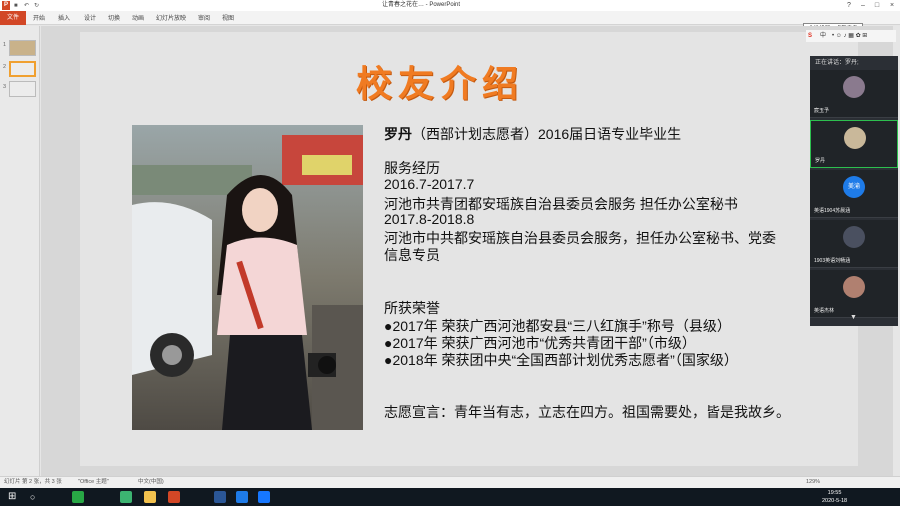 The image size is (900, 506). I want to click on thumb-number: 2, so click(5, 67).